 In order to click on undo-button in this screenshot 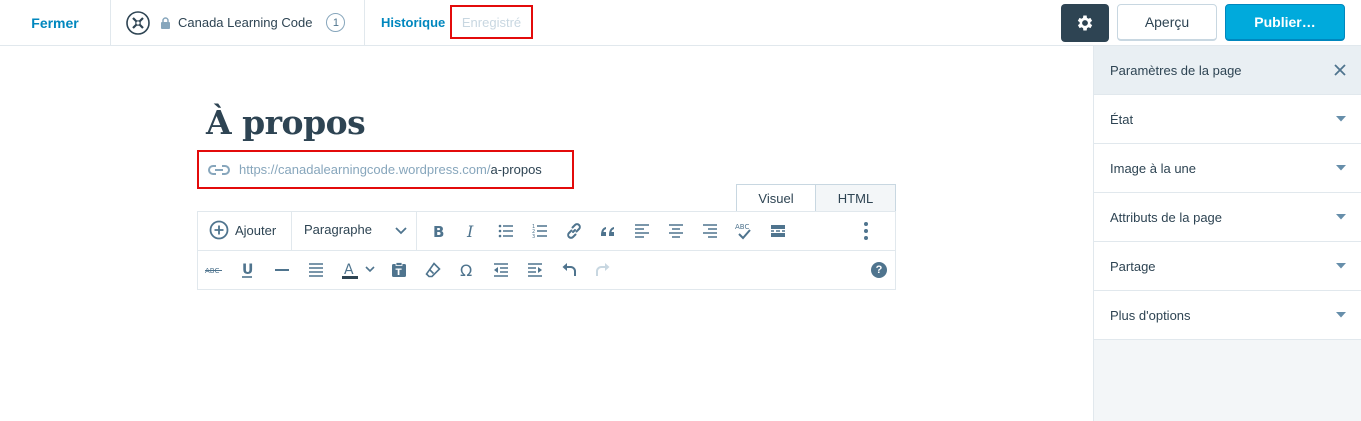, I will do `click(569, 270)`.